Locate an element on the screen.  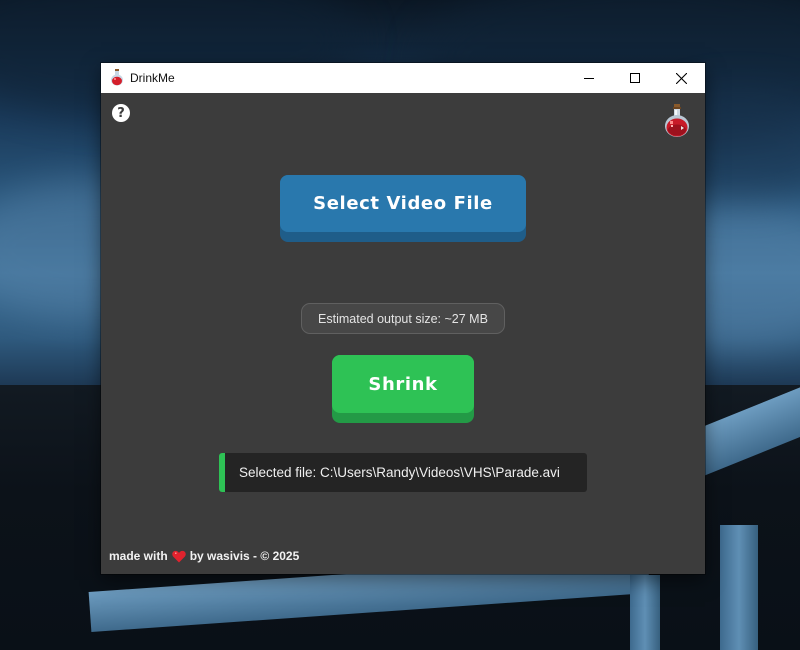
window-title: DrinkMe is located at coordinates (152, 78).